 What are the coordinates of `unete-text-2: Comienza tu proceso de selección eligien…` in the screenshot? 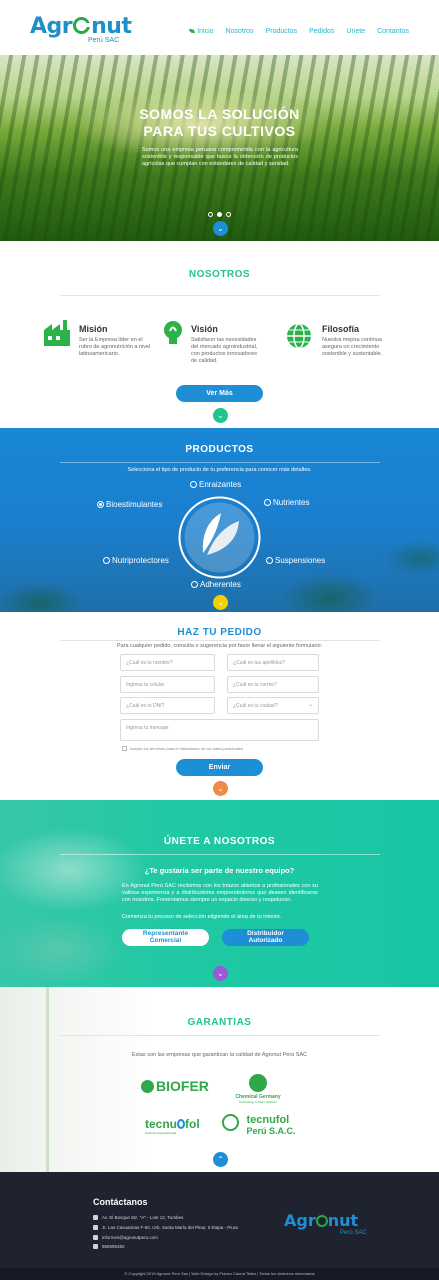 It's located at (202, 917).